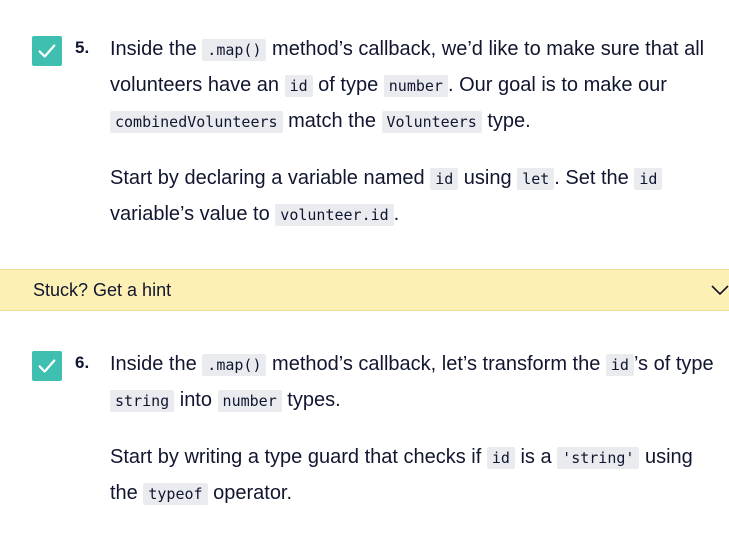 The image size is (729, 537). What do you see at coordinates (334, 215) in the screenshot?
I see `inline-code: volunteer.id` at bounding box center [334, 215].